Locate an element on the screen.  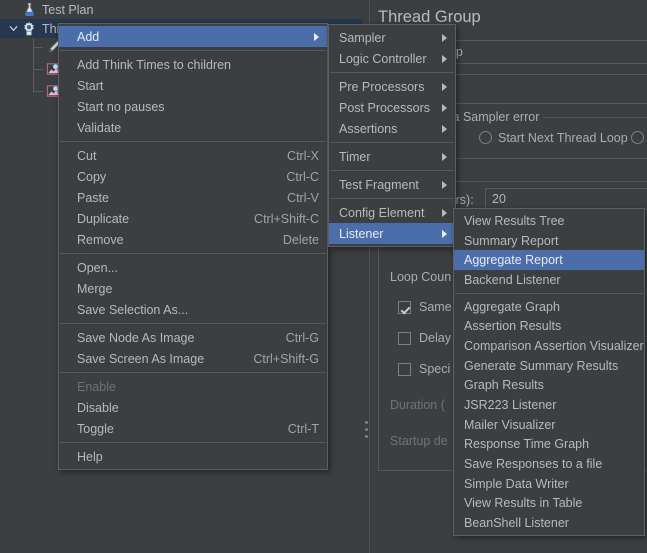
menu-item-label: Save Node As Image is located at coordinates (136, 337).